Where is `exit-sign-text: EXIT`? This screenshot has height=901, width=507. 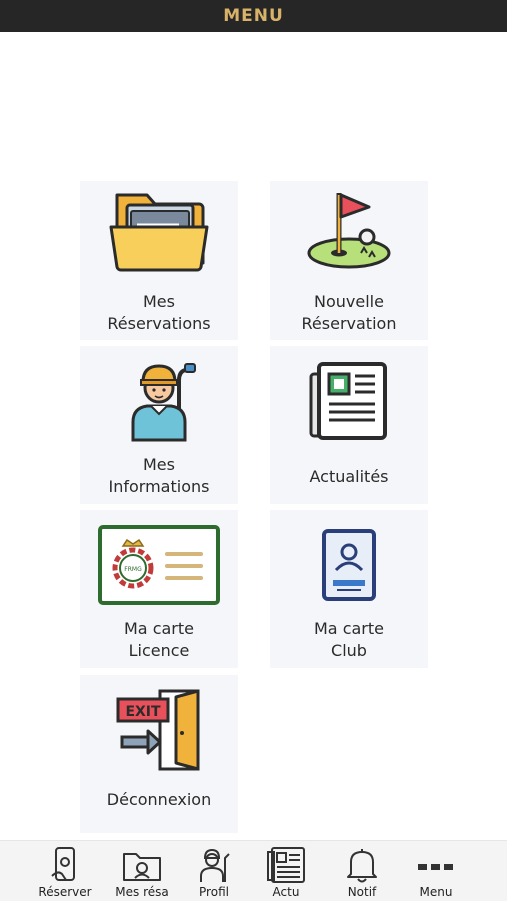
exit-sign-text: EXIT is located at coordinates (143, 712).